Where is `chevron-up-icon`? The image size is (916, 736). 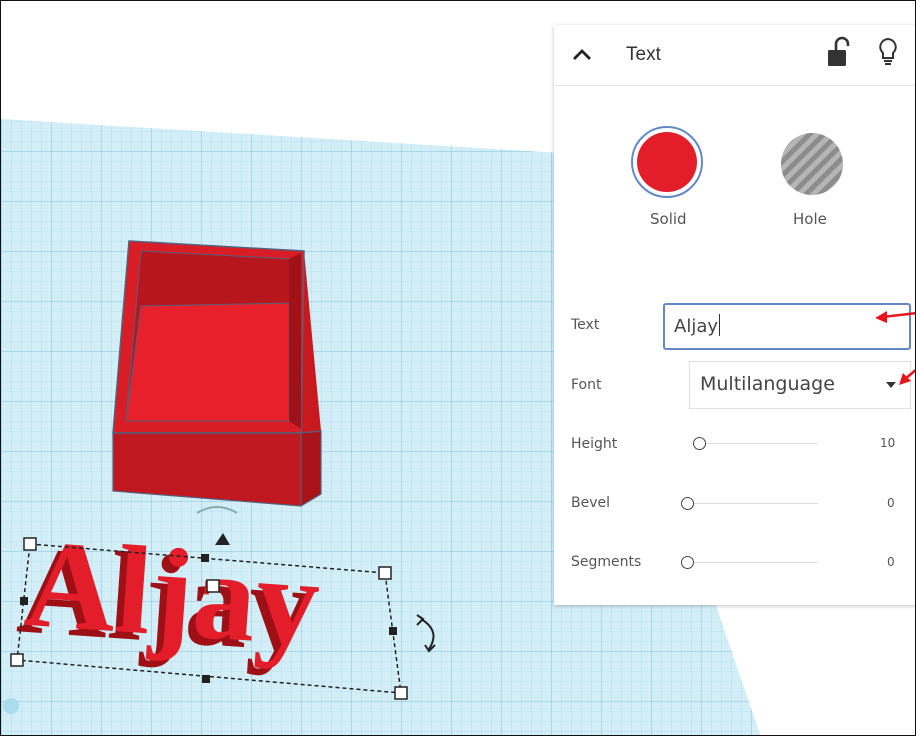 chevron-up-icon is located at coordinates (582, 55).